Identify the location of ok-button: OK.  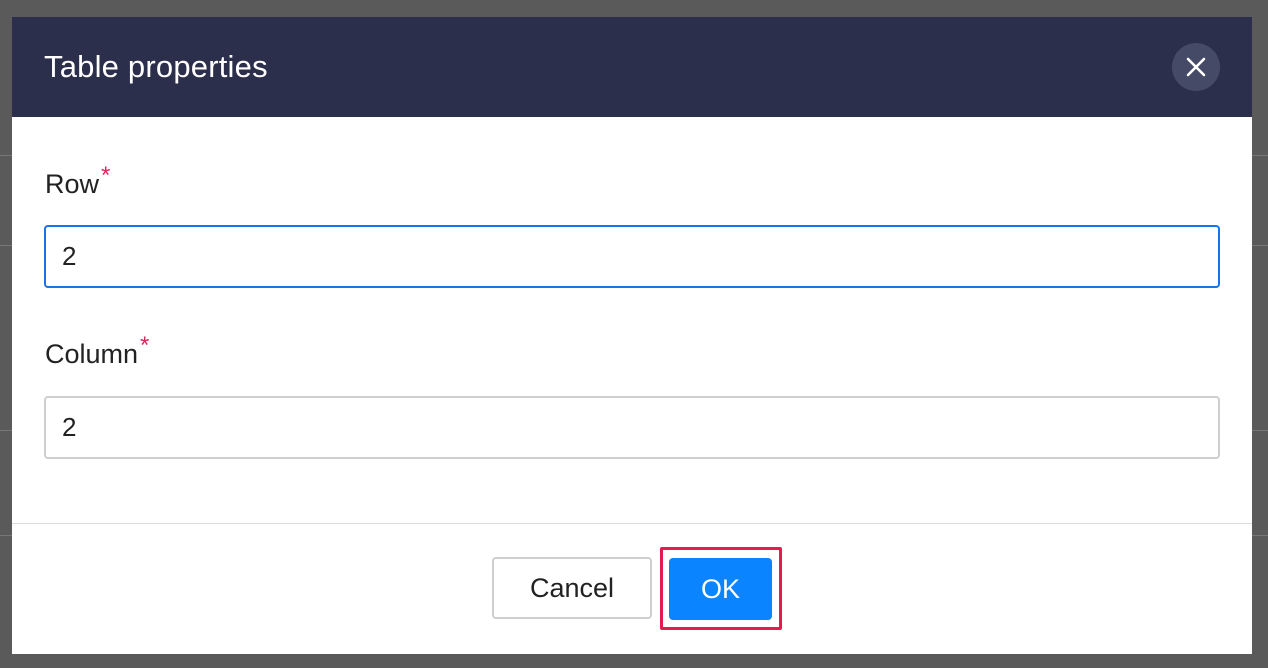
(720, 589).